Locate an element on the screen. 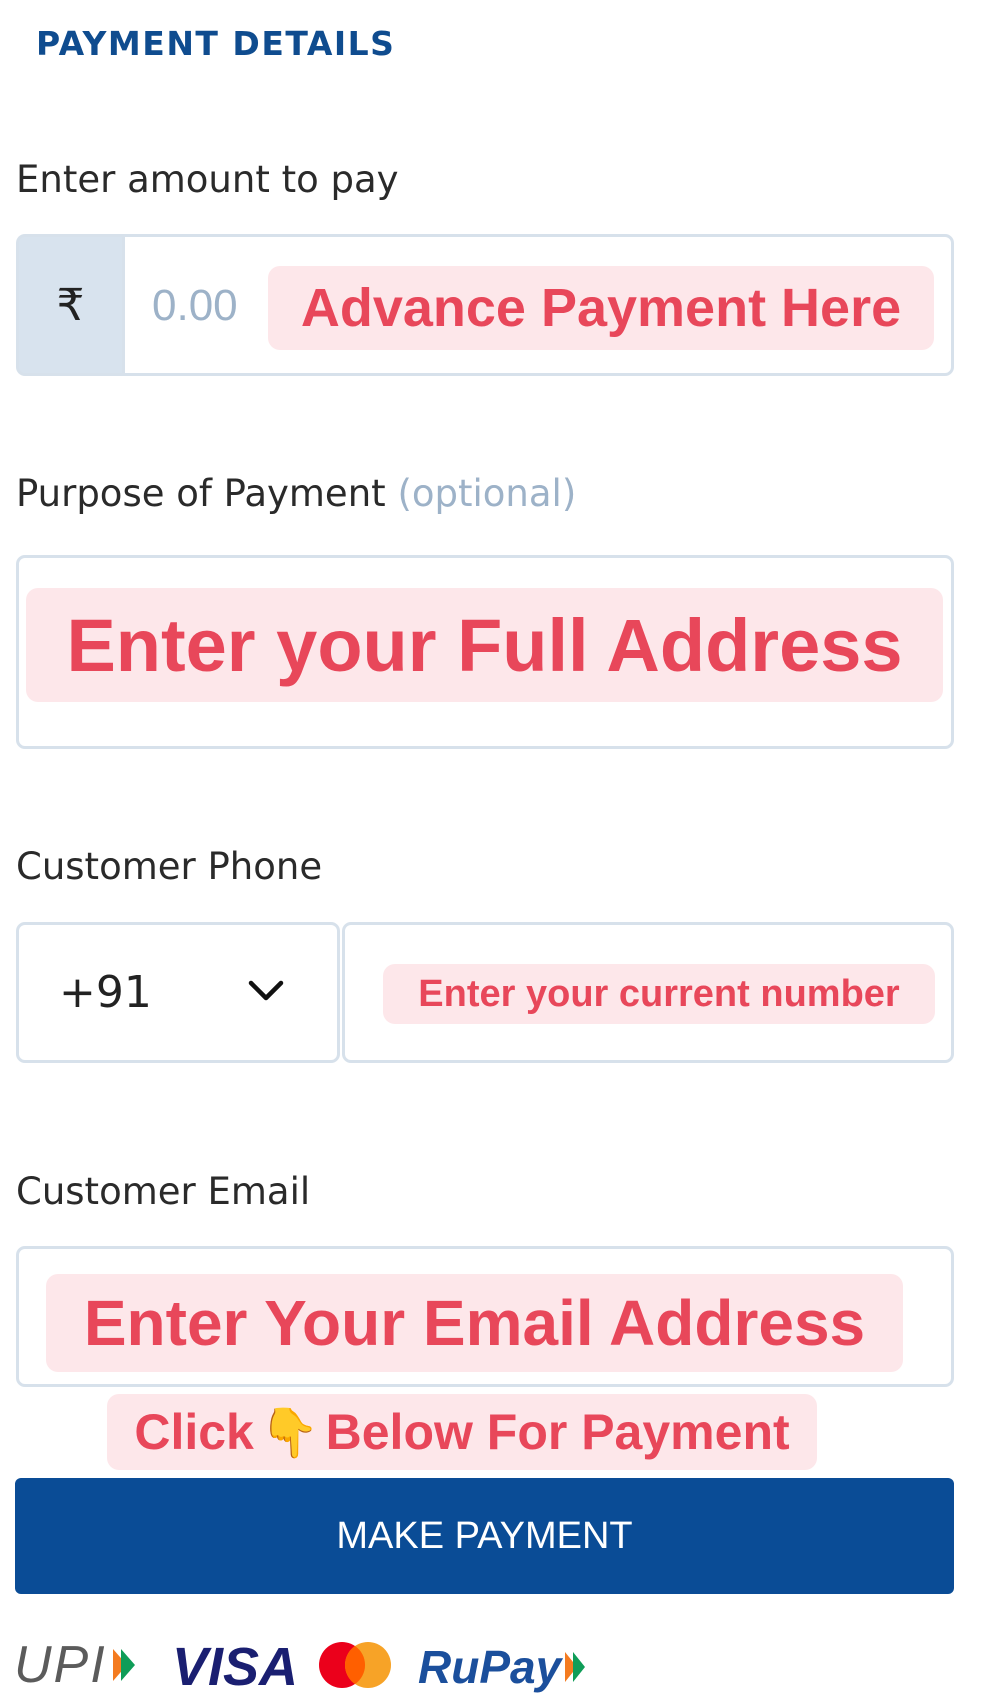  purpose-label: Purpose of Payment (optional) is located at coordinates (296, 493).